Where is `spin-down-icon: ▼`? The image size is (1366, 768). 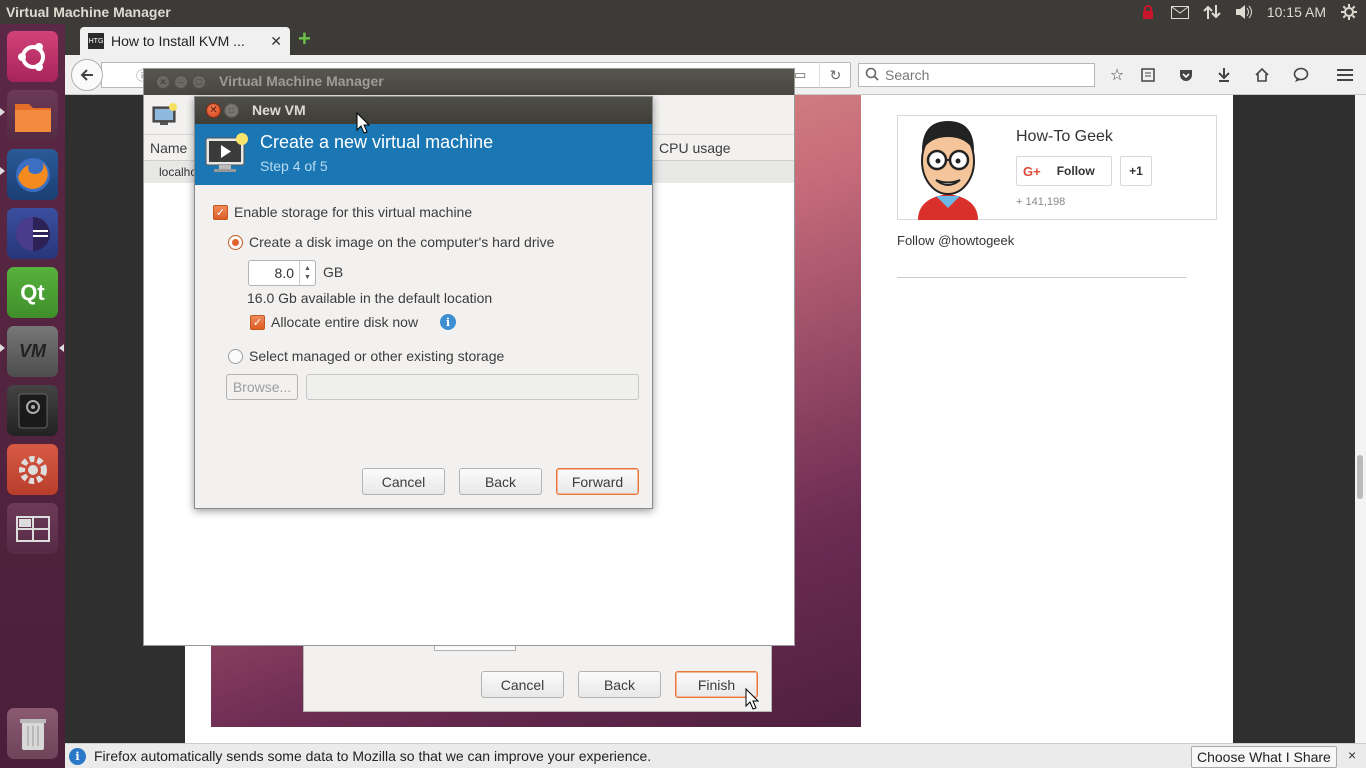
spin-down-icon: ▼ is located at coordinates (307, 277).